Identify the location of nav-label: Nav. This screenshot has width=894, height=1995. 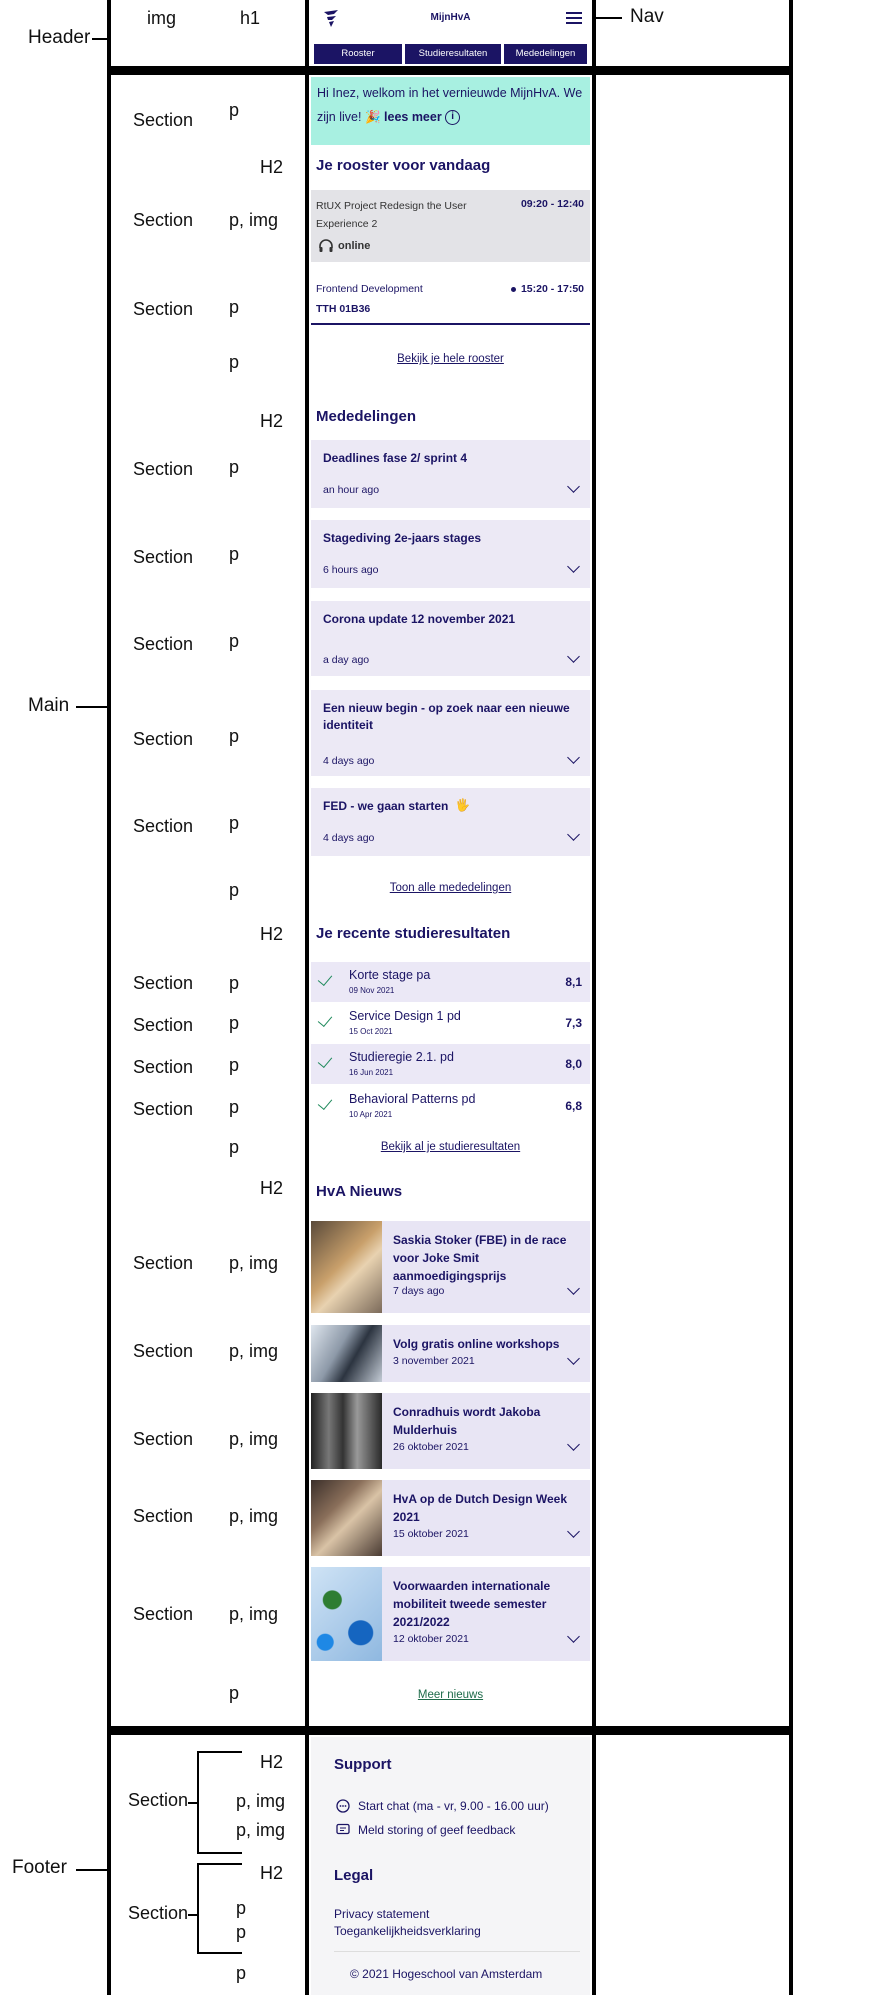
(647, 16).